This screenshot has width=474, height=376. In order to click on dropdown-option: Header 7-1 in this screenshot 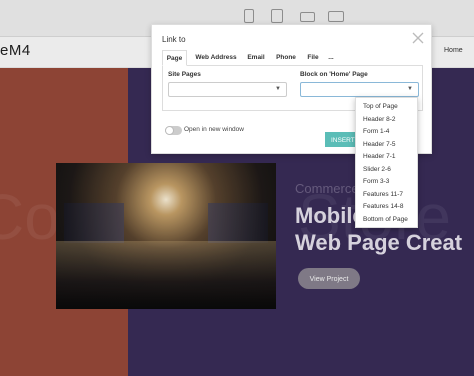, I will do `click(379, 156)`.